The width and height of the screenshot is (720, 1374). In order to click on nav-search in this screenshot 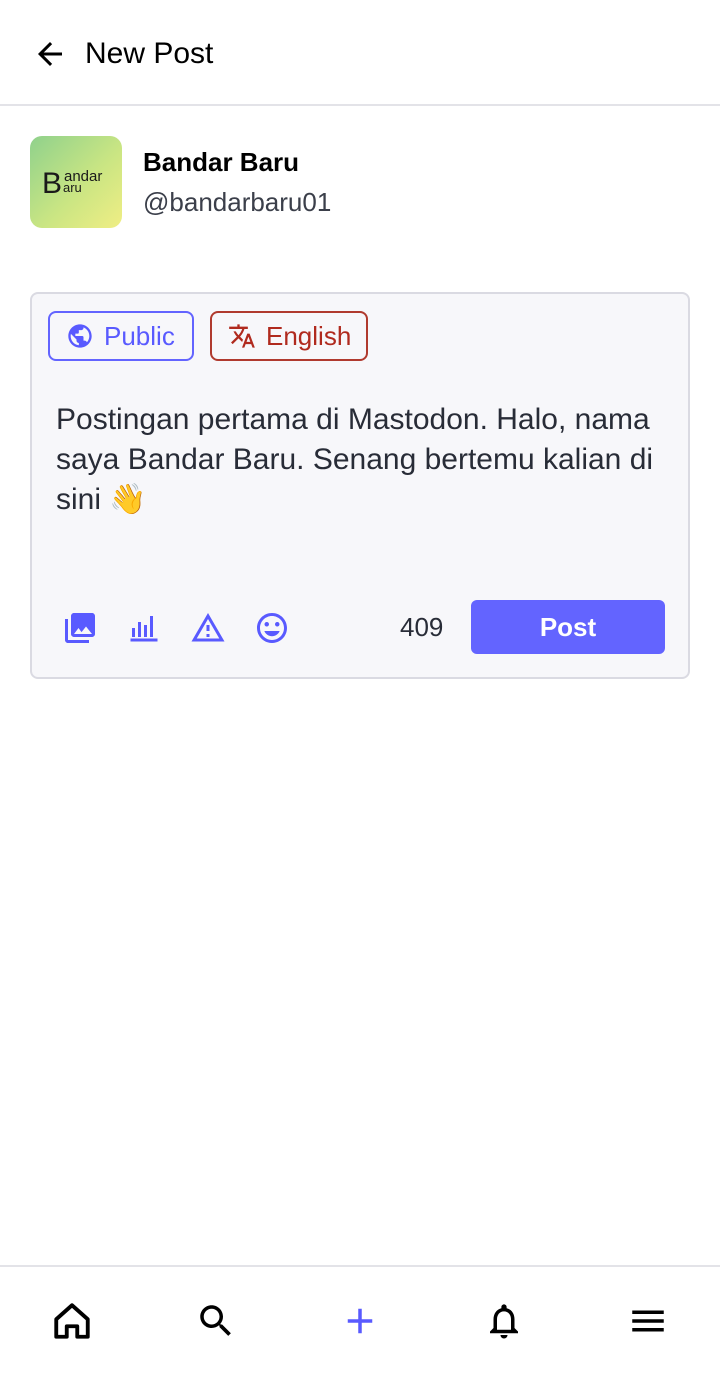, I will do `click(216, 1321)`.